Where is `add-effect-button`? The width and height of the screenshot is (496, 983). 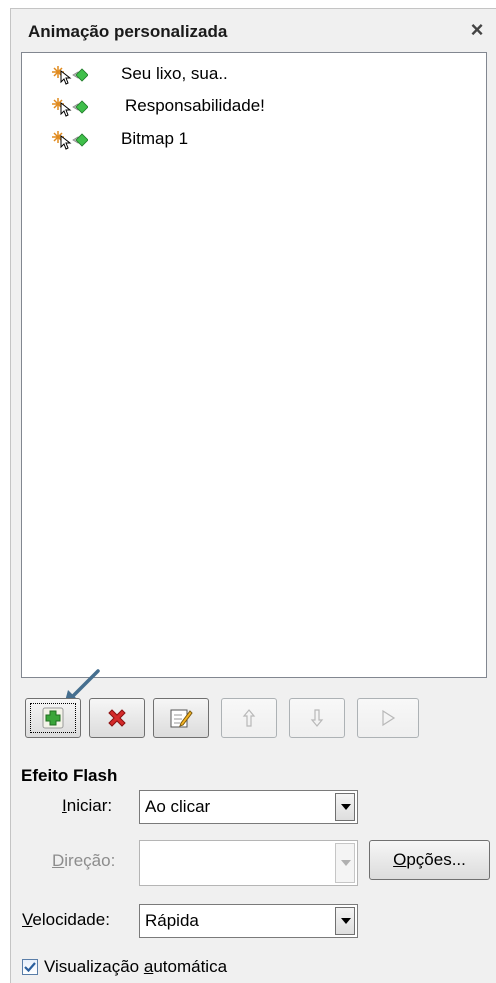
add-effect-button is located at coordinates (53, 718).